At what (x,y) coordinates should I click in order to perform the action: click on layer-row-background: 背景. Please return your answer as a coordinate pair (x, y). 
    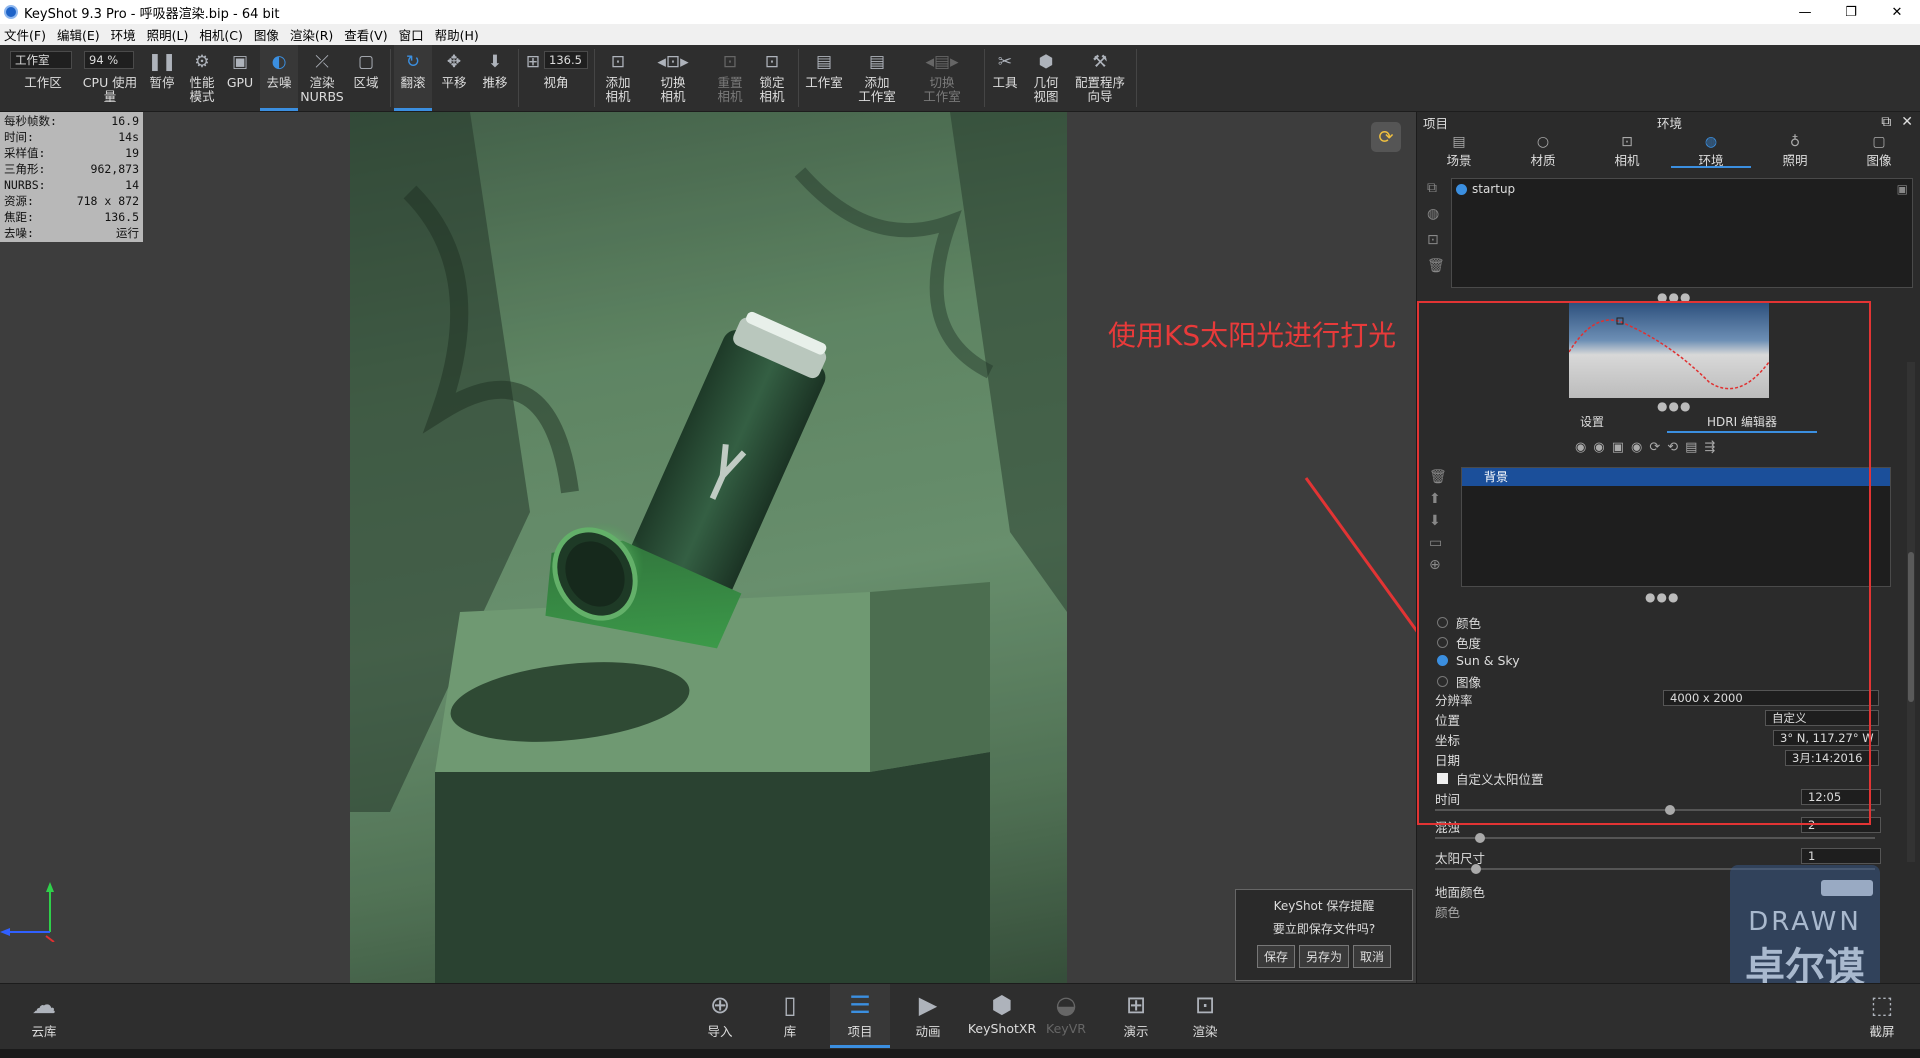
    Looking at the image, I should click on (1676, 477).